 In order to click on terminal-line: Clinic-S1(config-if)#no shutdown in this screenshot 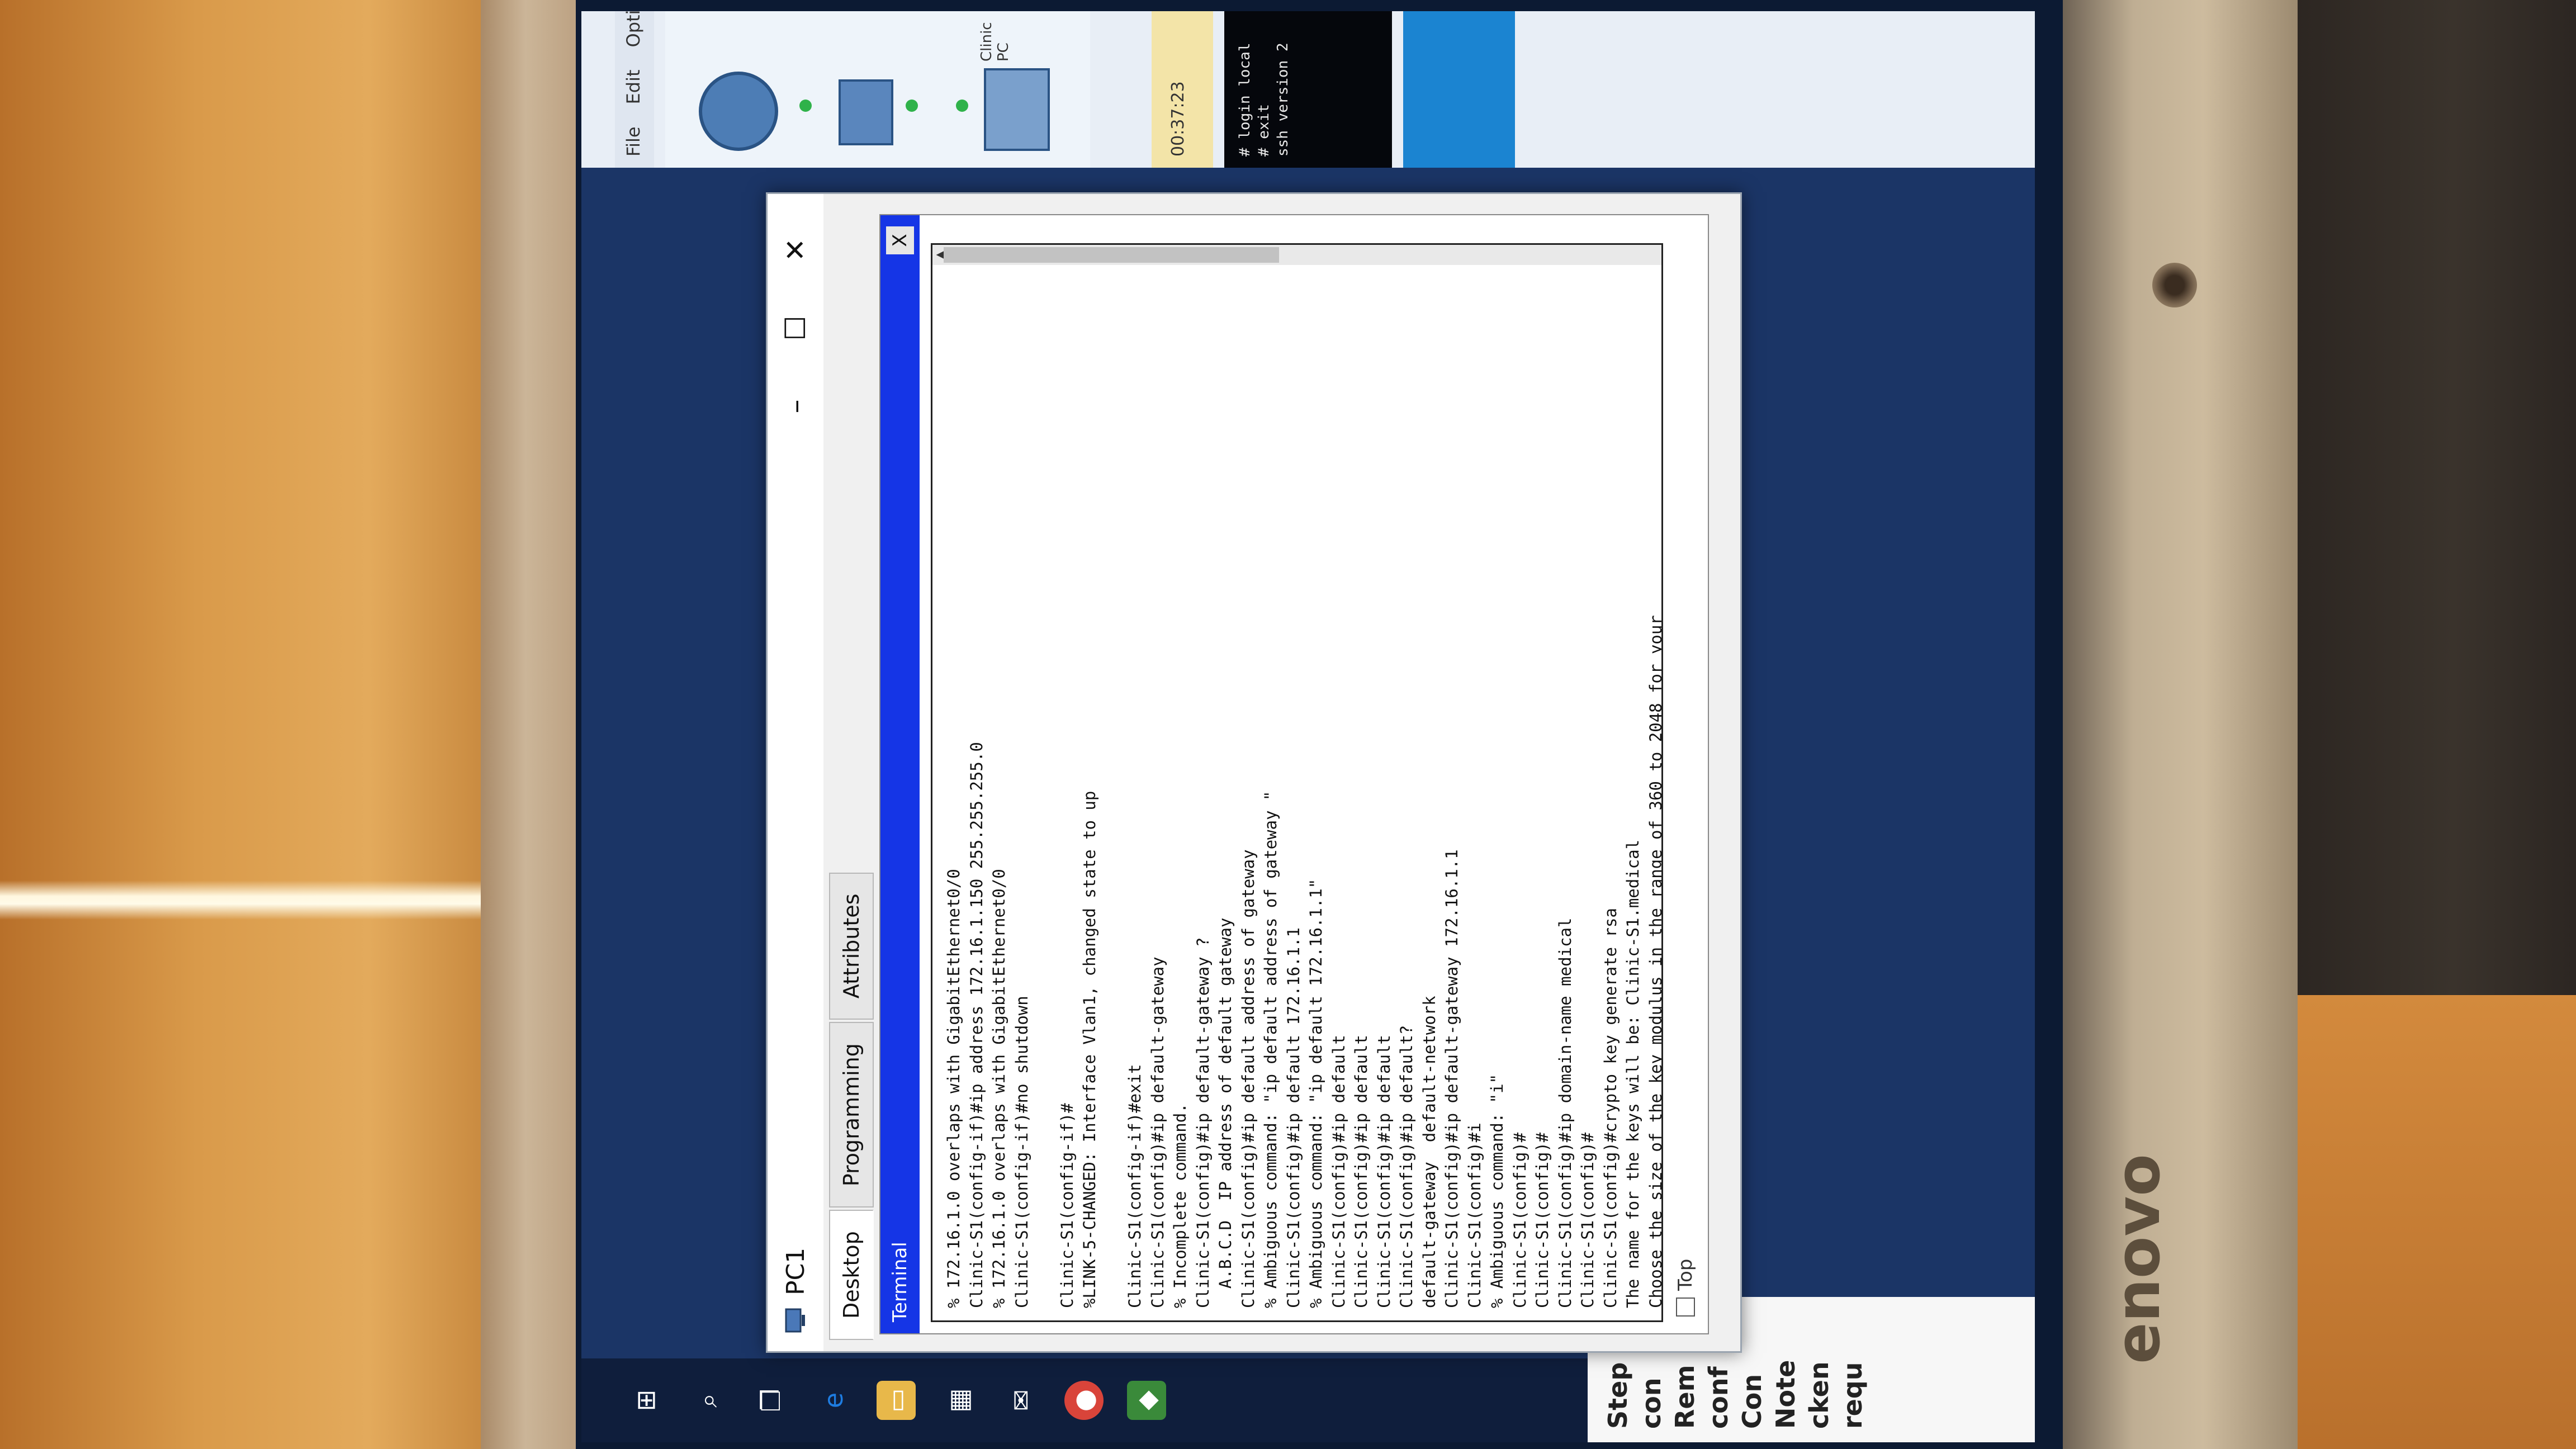, I will do `click(1021, 1152)`.